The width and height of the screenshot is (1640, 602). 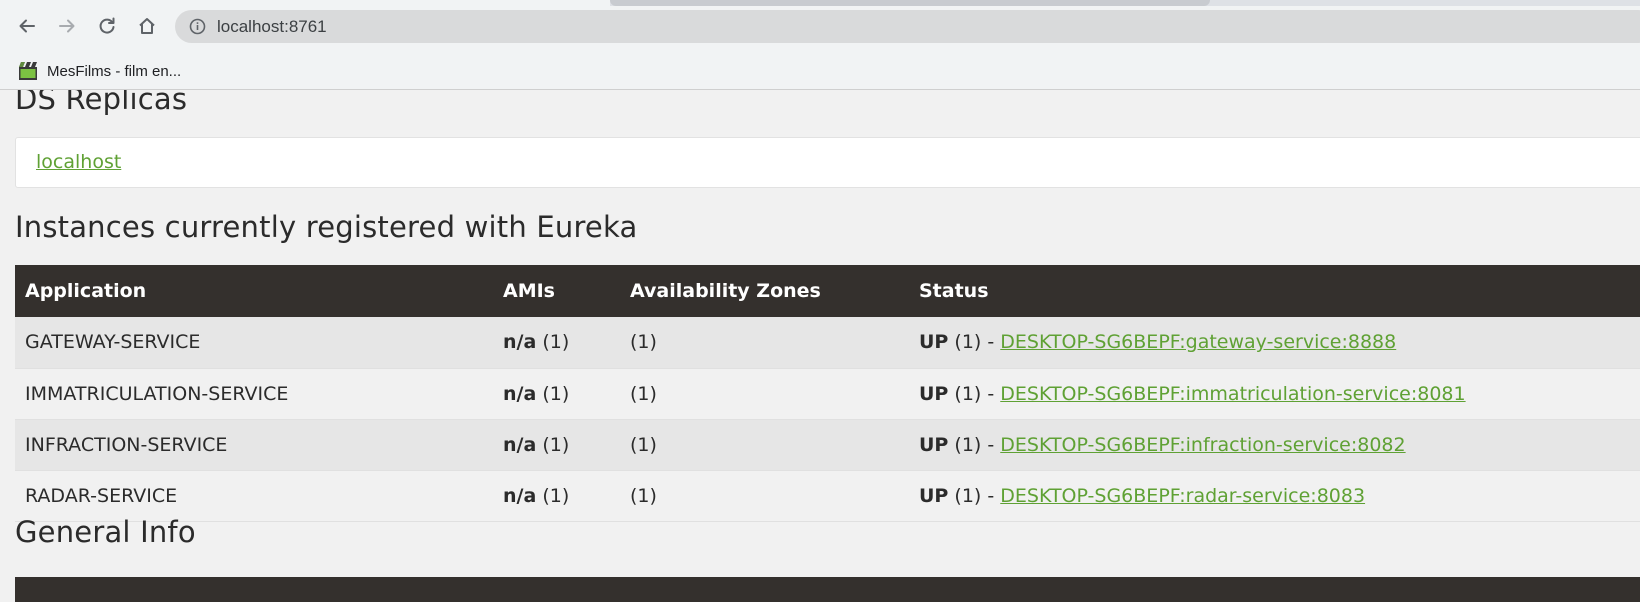 I want to click on inactive-tab-edge, so click(x=910, y=3).